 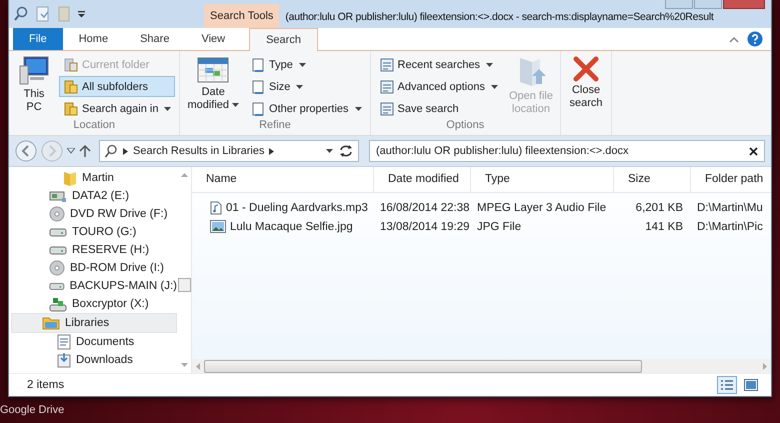 What do you see at coordinates (542, 179) in the screenshot?
I see `column-header: Type` at bounding box center [542, 179].